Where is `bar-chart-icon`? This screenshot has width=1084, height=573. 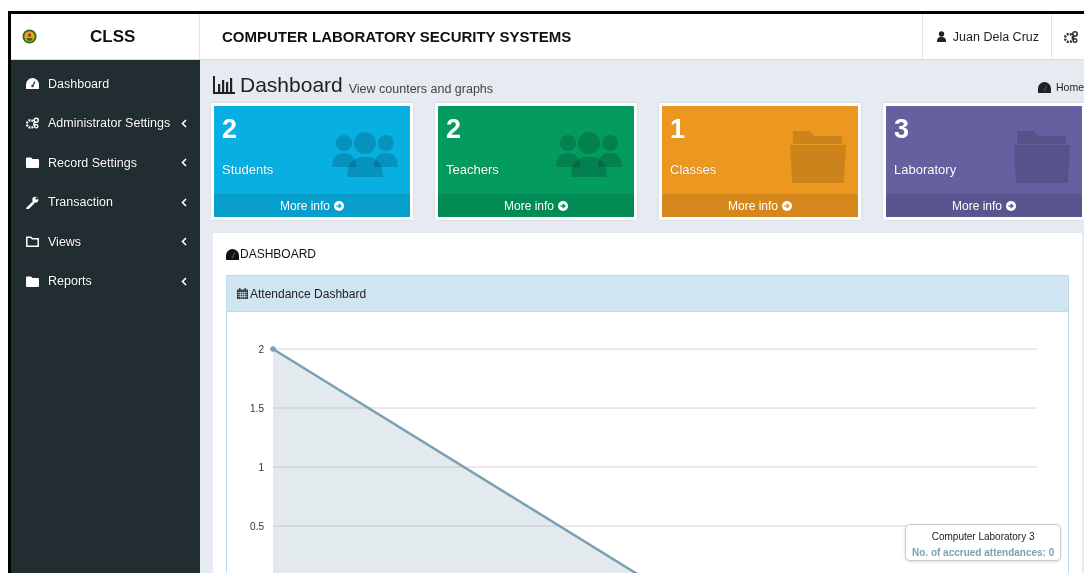 bar-chart-icon is located at coordinates (224, 85).